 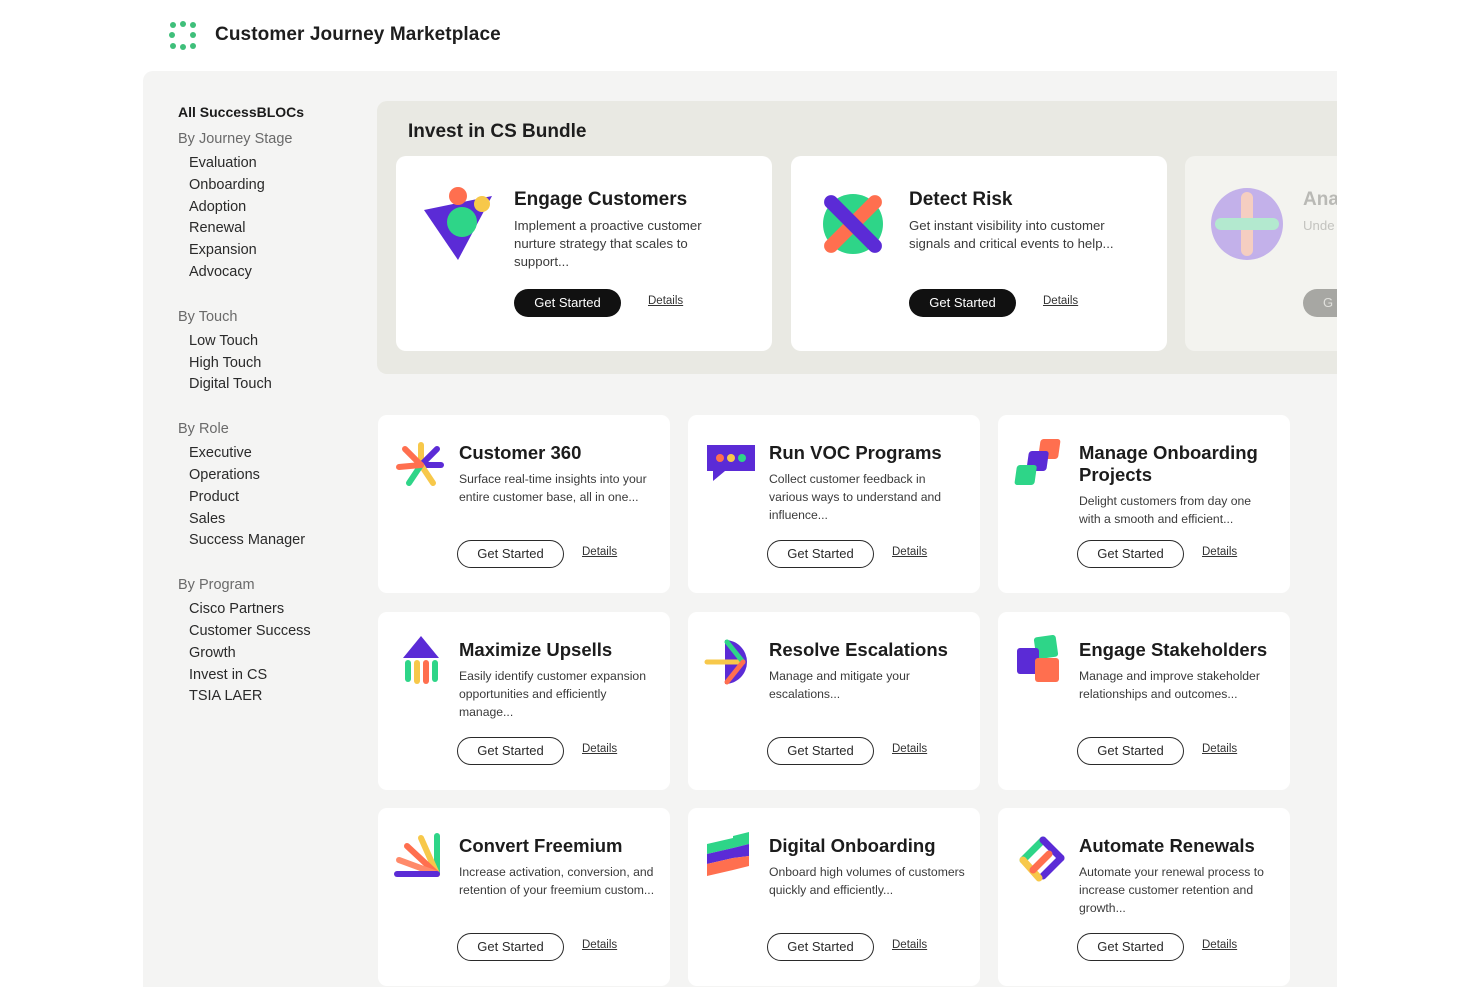 What do you see at coordinates (1037, 462) in the screenshot?
I see `onboarding-projects-icon` at bounding box center [1037, 462].